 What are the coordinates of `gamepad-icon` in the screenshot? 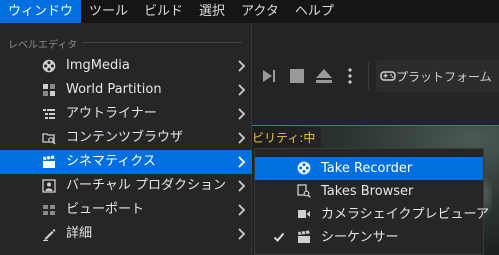 It's located at (388, 76).